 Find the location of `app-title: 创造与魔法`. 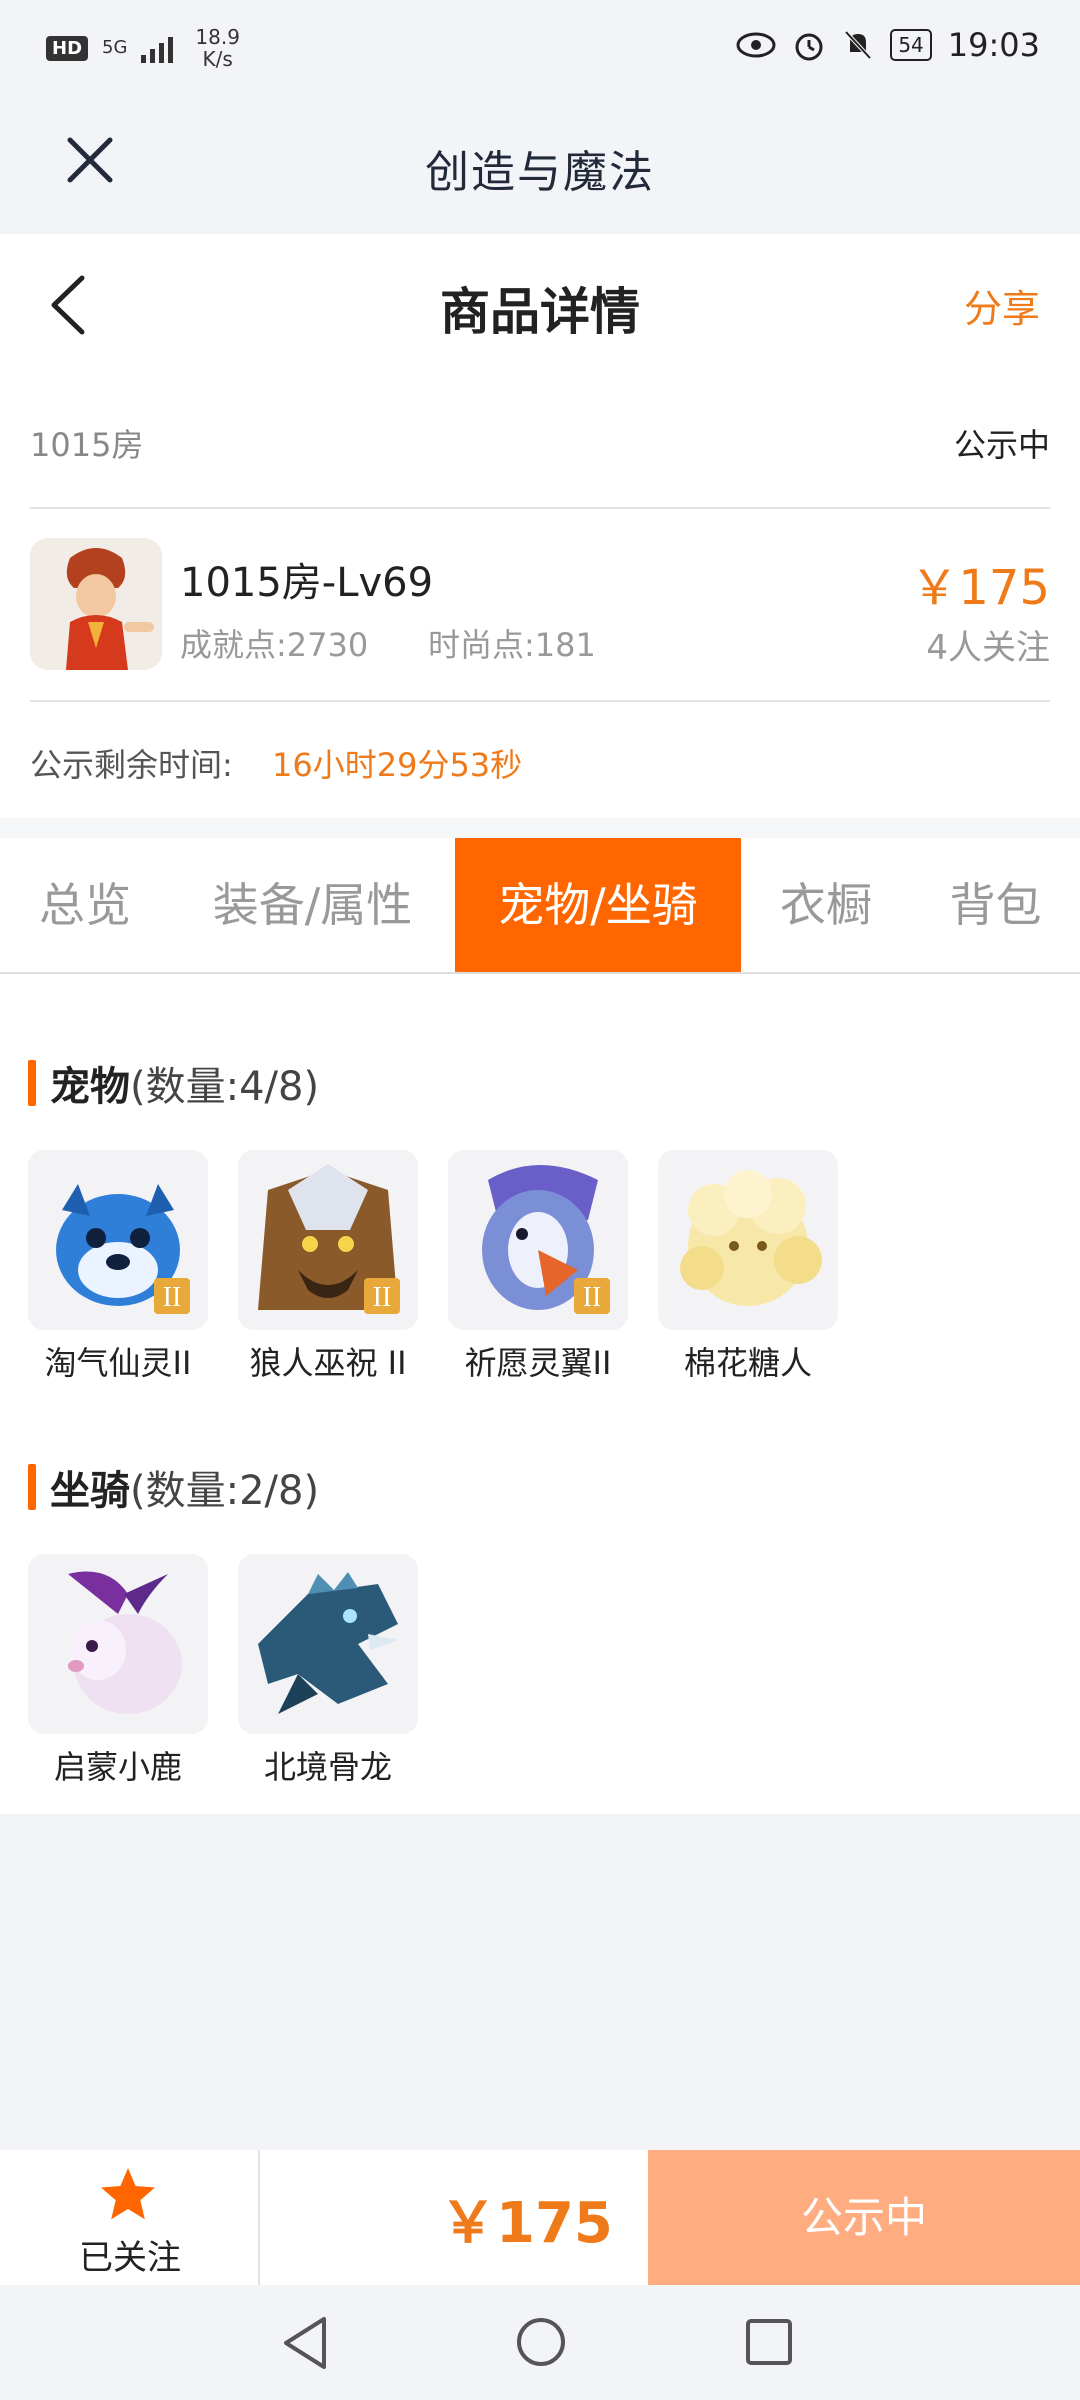

app-title: 创造与魔法 is located at coordinates (540, 172).